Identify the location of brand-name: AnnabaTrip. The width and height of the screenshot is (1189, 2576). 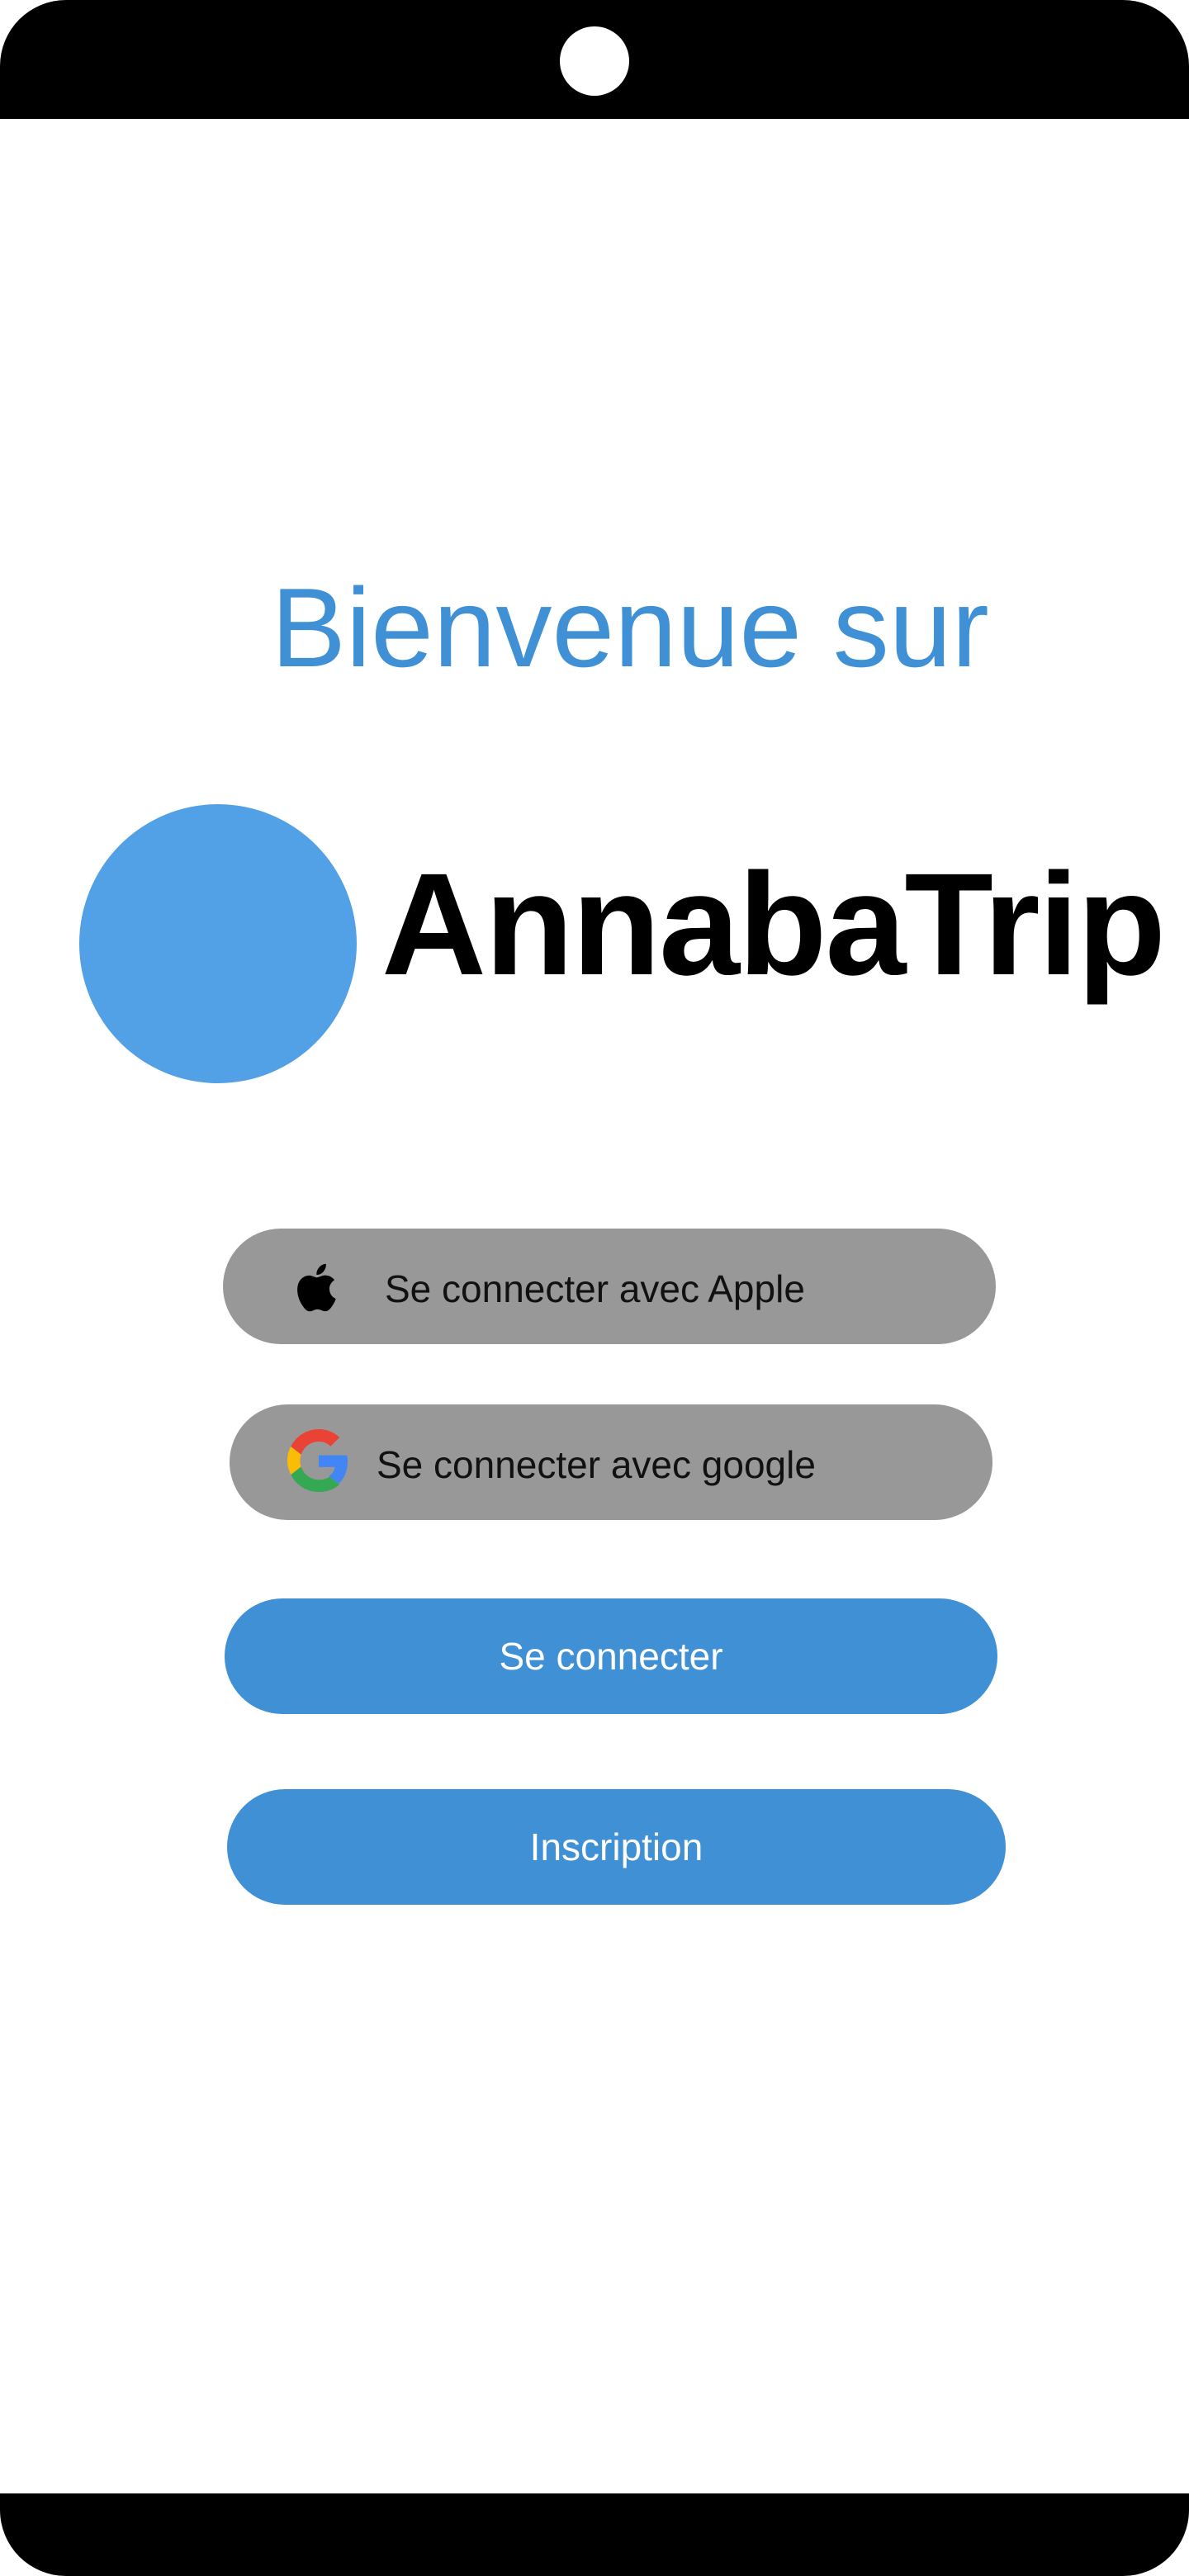
(773, 925).